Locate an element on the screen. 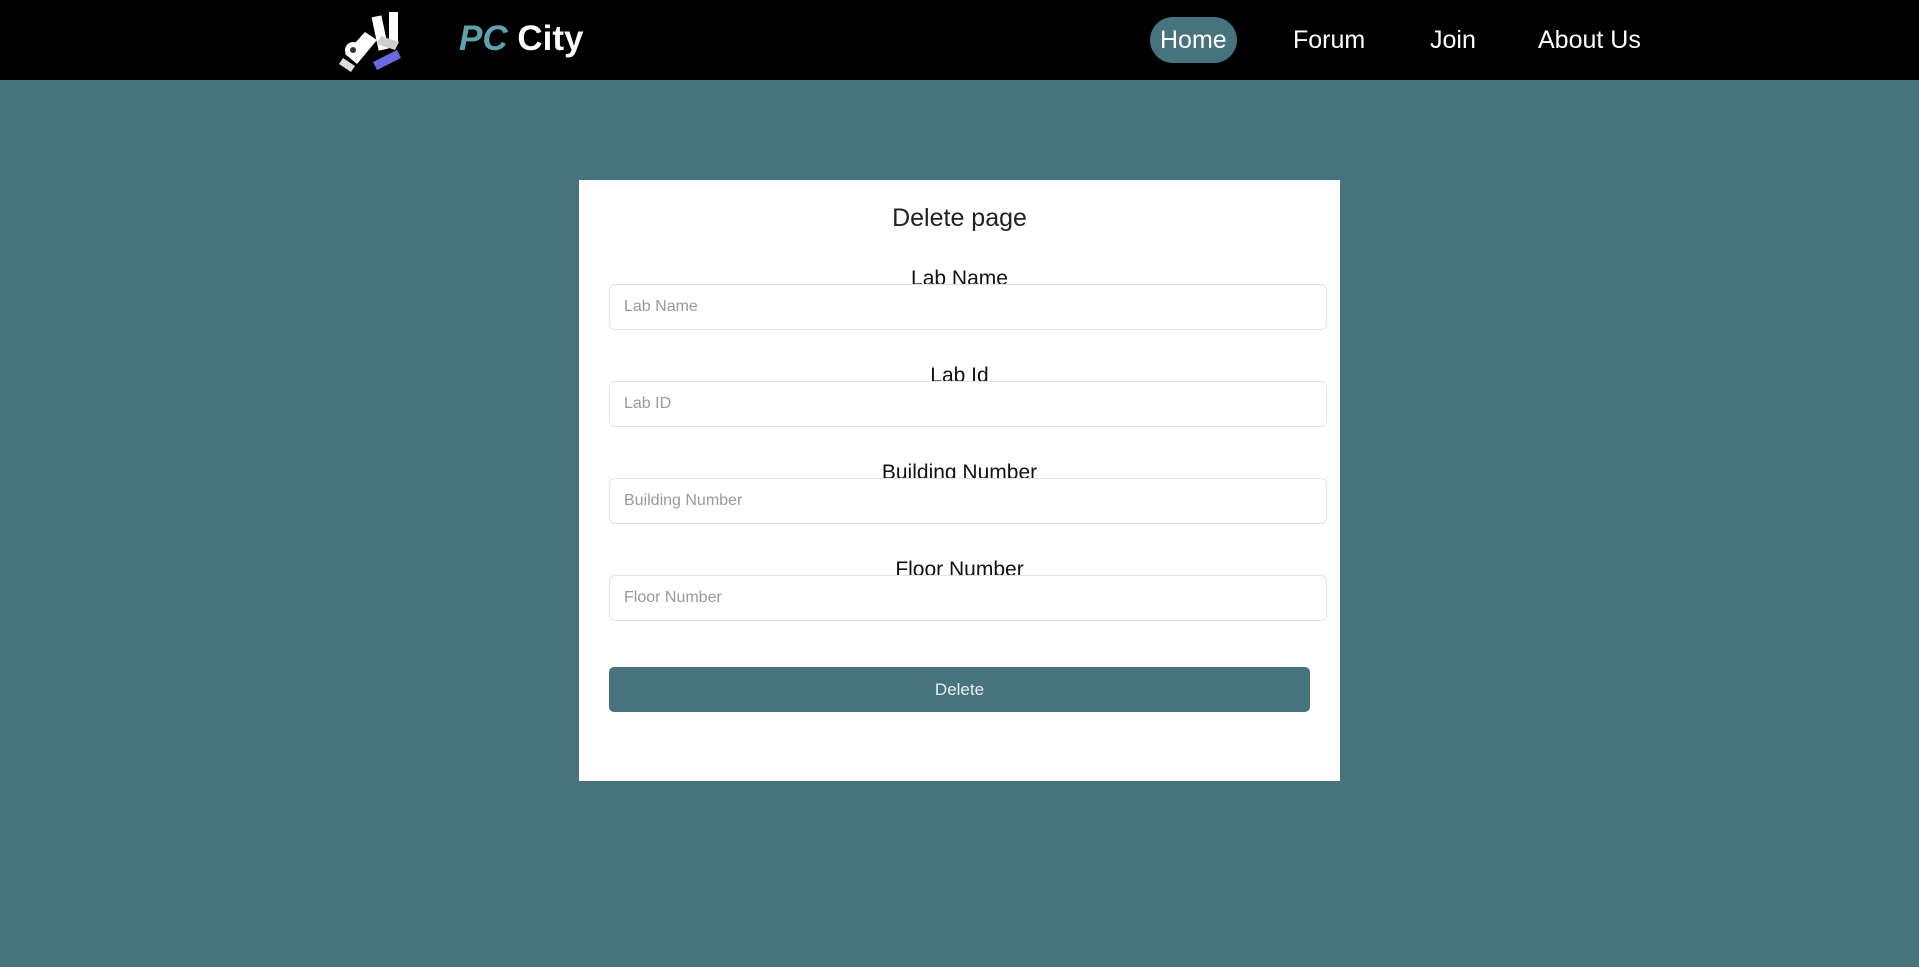 The image size is (1919, 967). nav-about-us: About Us is located at coordinates (1589, 40).